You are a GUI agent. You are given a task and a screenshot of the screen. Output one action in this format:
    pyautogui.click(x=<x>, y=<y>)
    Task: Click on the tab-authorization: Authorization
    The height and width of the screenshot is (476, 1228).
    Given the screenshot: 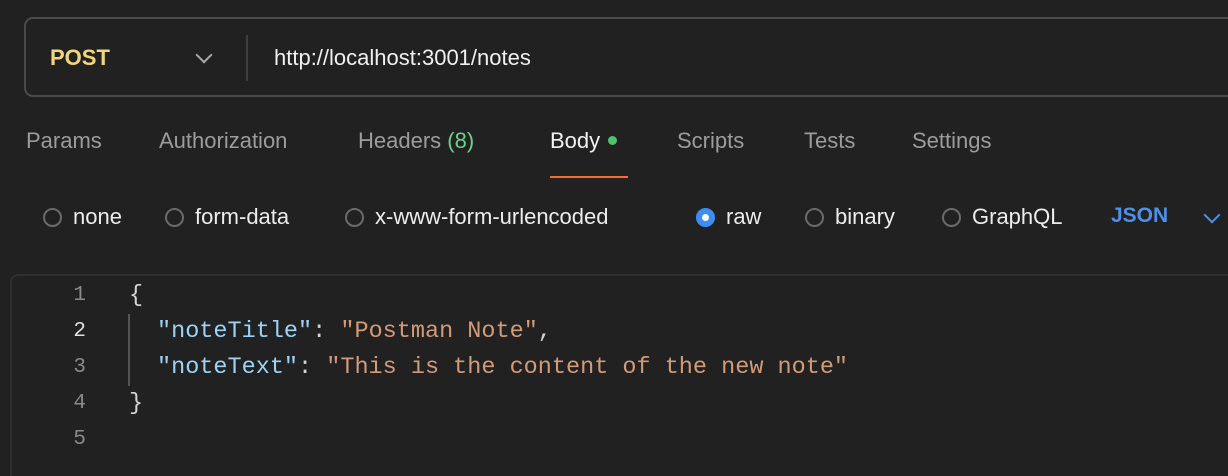 What is the action you would take?
    pyautogui.click(x=223, y=141)
    